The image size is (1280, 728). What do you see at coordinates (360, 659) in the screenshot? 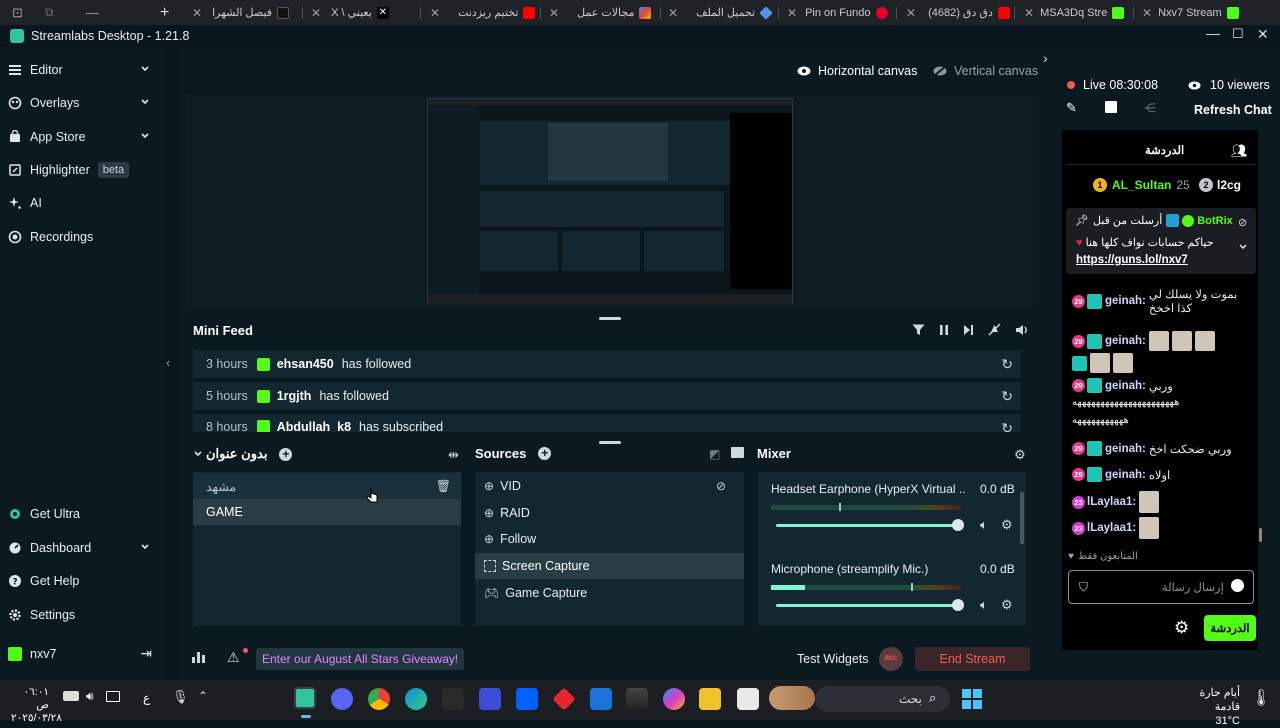
I see `promo-banner: Enter our August All Stars Giveaway!` at bounding box center [360, 659].